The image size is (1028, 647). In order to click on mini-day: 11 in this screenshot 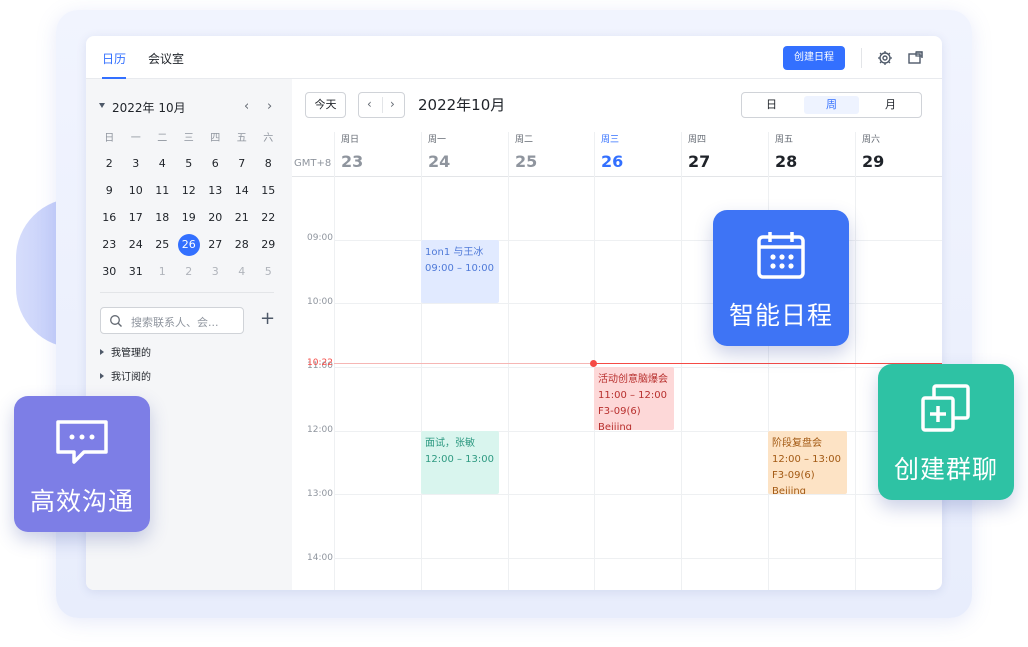, I will do `click(162, 190)`.